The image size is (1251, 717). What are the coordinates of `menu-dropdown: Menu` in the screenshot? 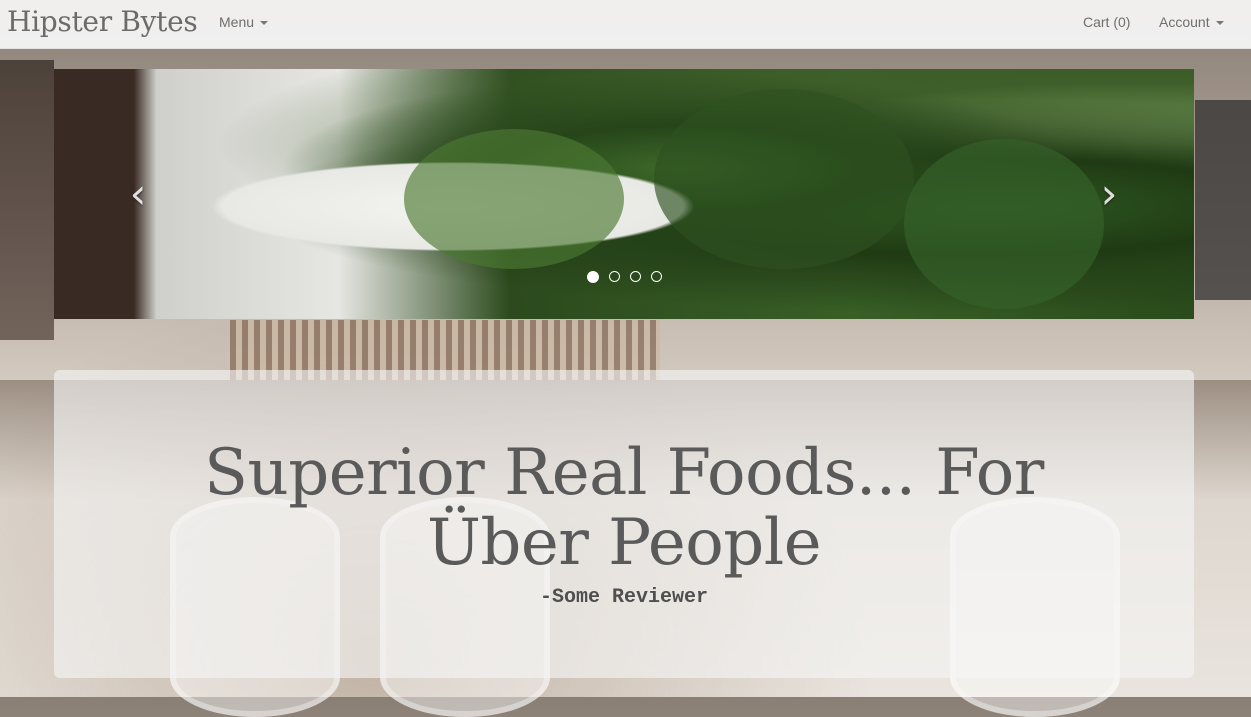 It's located at (244, 22).